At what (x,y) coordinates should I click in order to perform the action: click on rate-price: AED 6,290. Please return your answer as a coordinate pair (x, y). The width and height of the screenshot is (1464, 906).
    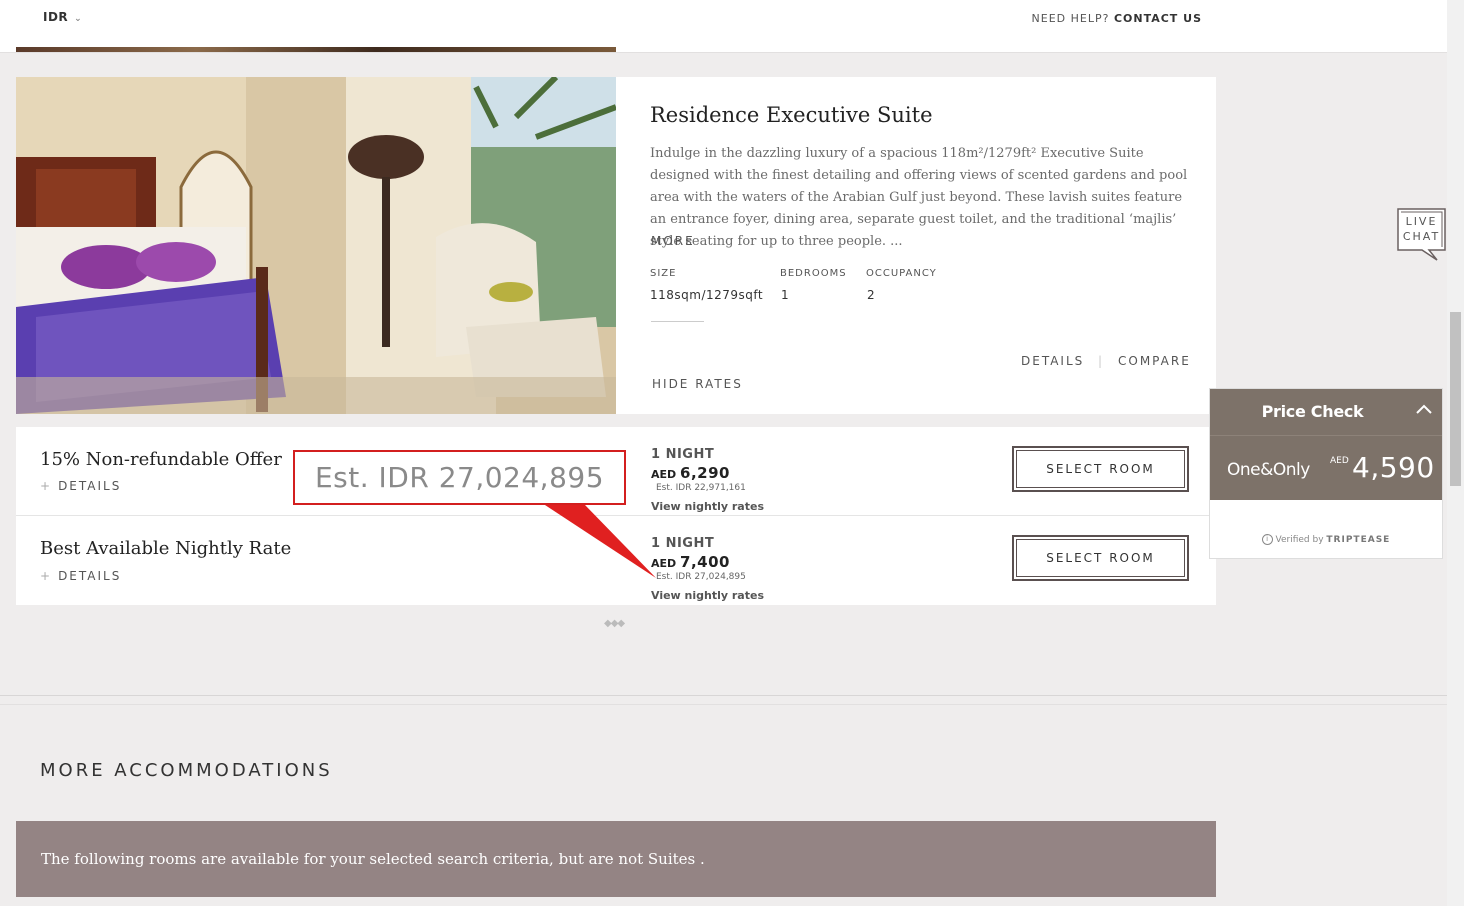
    Looking at the image, I should click on (690, 473).